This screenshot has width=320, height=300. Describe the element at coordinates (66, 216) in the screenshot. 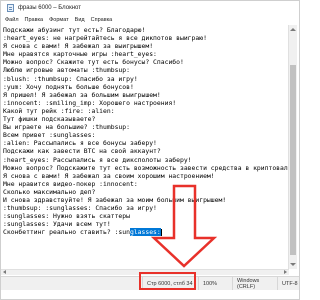

I see `text-line: :sunglasses: Нужно взять скаттеры` at that location.